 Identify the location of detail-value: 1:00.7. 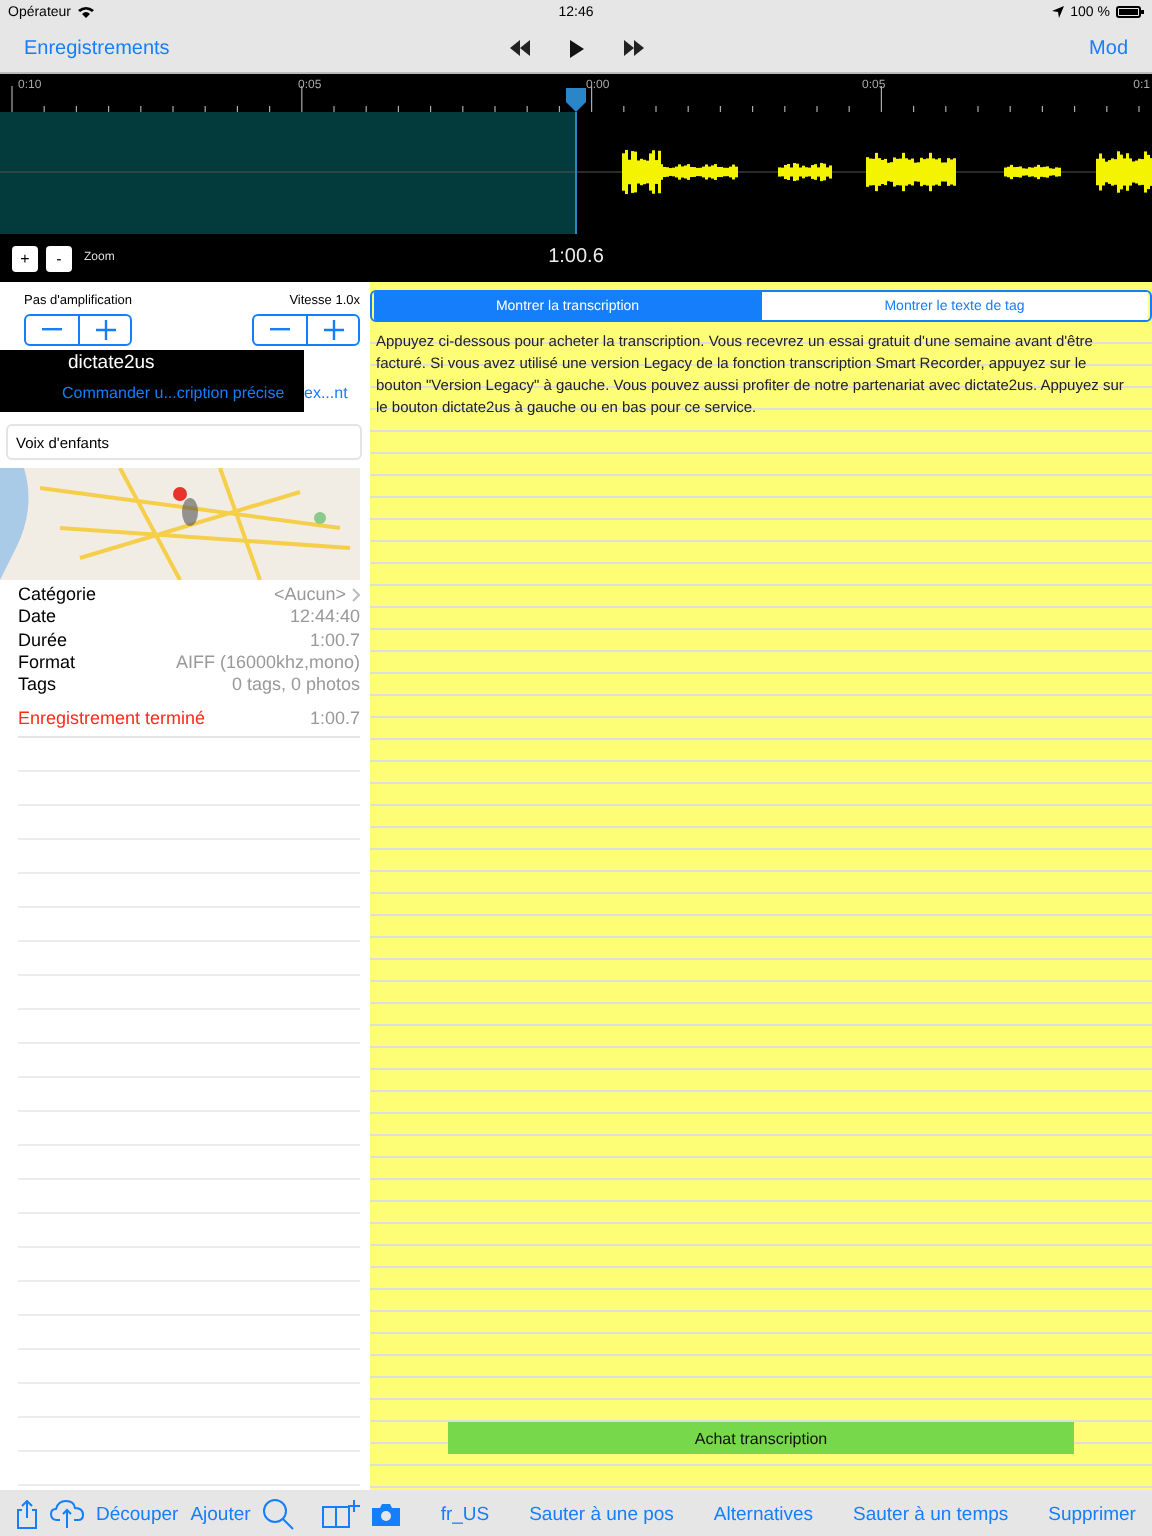
(334, 640).